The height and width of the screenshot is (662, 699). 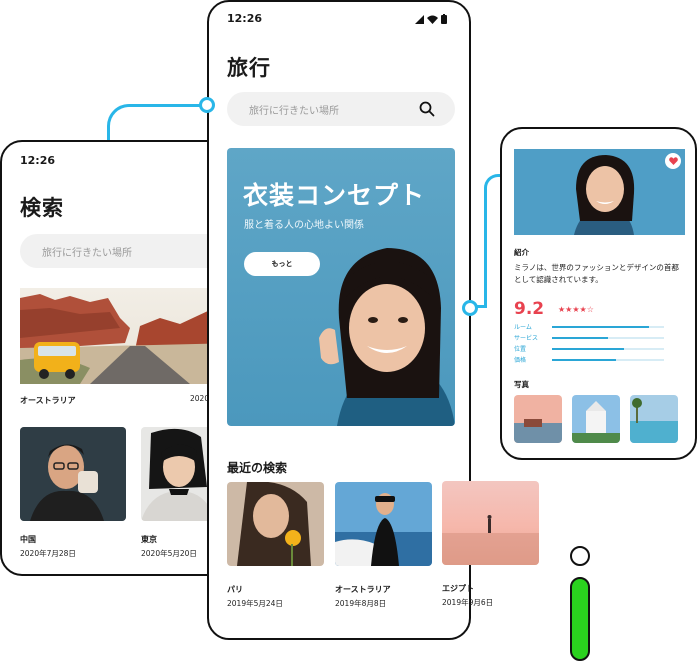 I want to click on banner-subtitle: 服と着る人の心地よい関係, so click(x=304, y=225).